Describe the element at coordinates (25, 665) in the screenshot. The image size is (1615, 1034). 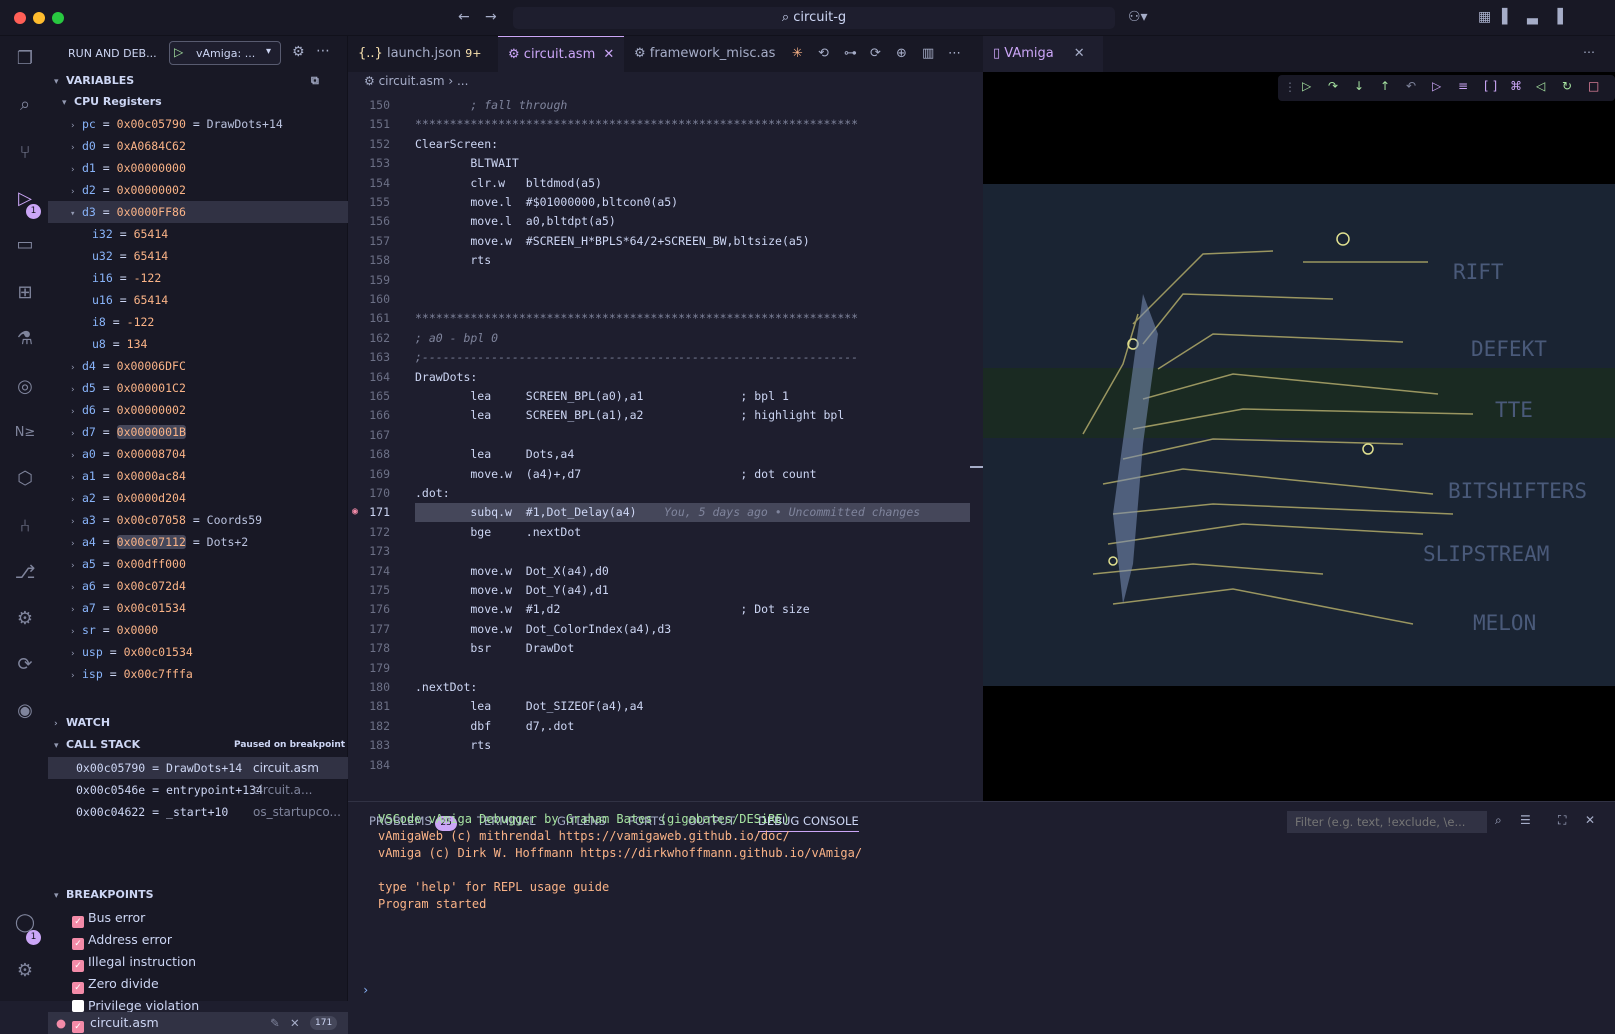
I see `live-share-icon: ⟳` at that location.